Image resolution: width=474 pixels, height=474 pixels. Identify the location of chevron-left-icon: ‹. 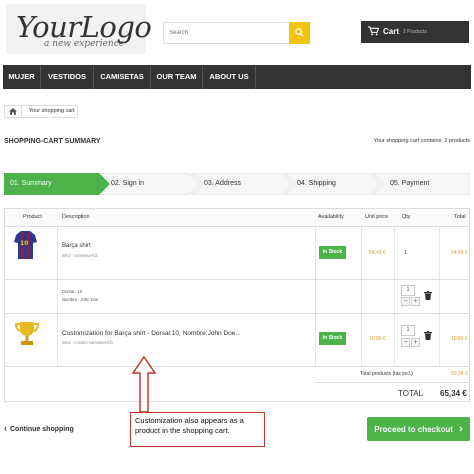
(5, 428).